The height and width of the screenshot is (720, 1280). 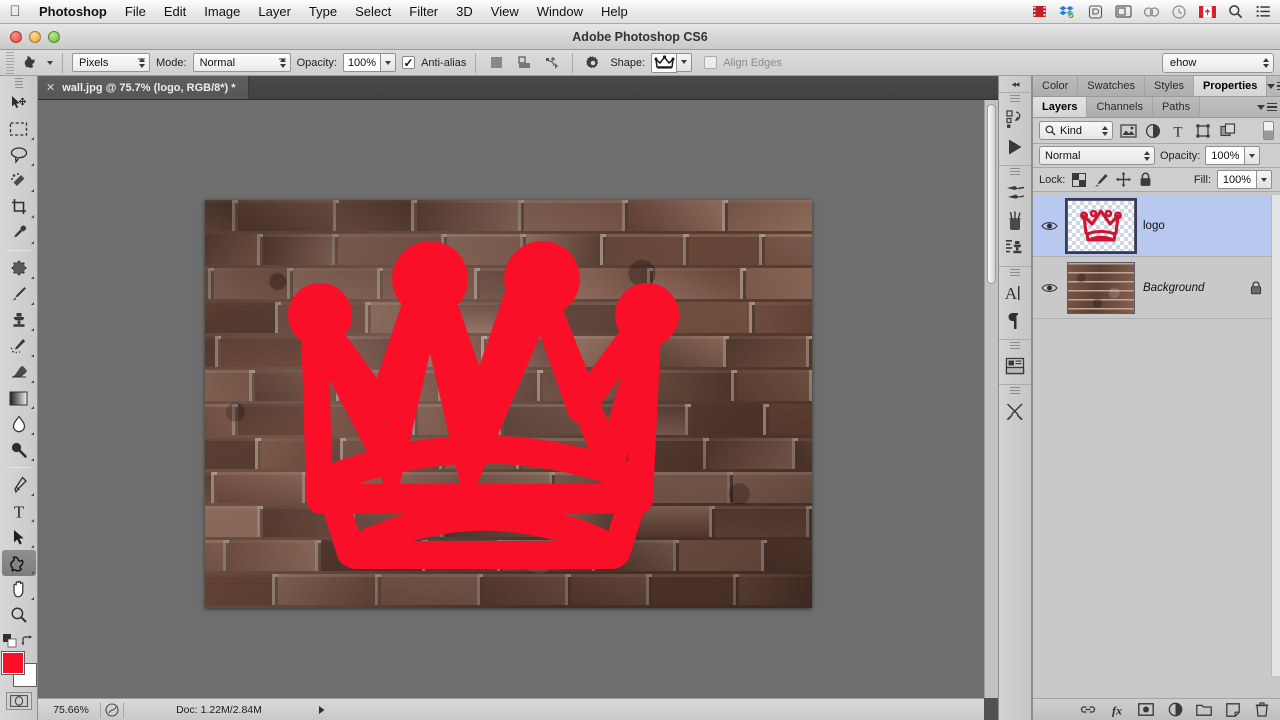 I want to click on canvas-vertical-scrollbar, so click(x=991, y=399).